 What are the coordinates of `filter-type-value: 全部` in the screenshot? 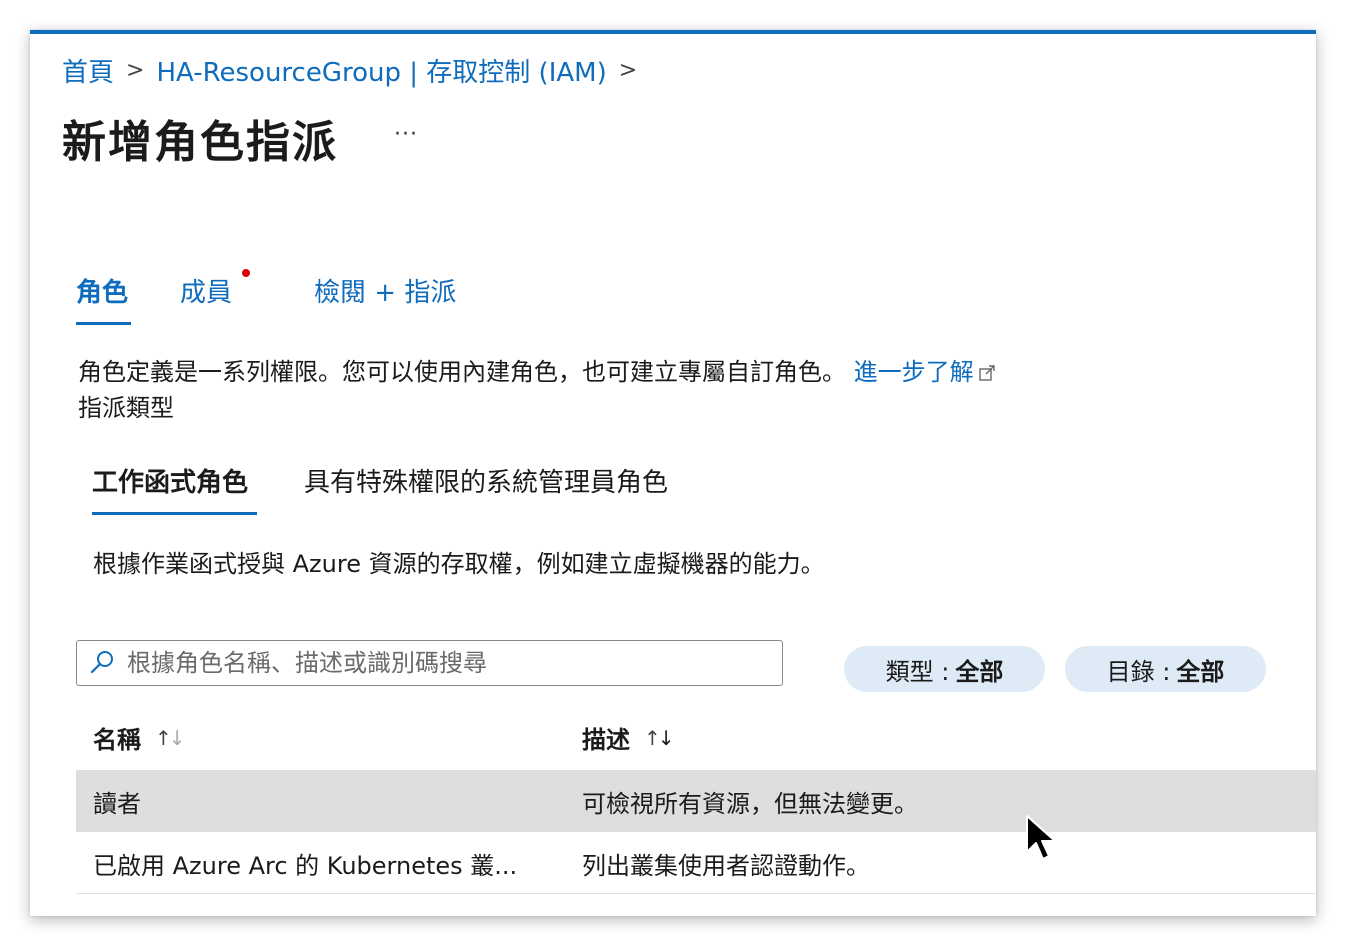 It's located at (979, 671).